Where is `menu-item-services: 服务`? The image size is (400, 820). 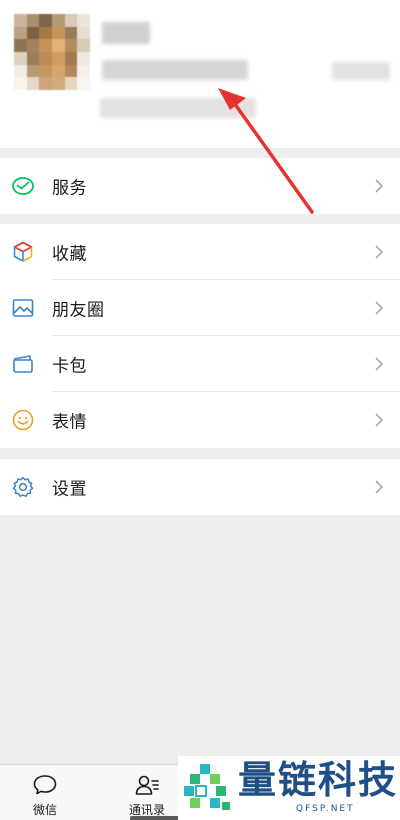 menu-item-services: 服务 is located at coordinates (200, 186).